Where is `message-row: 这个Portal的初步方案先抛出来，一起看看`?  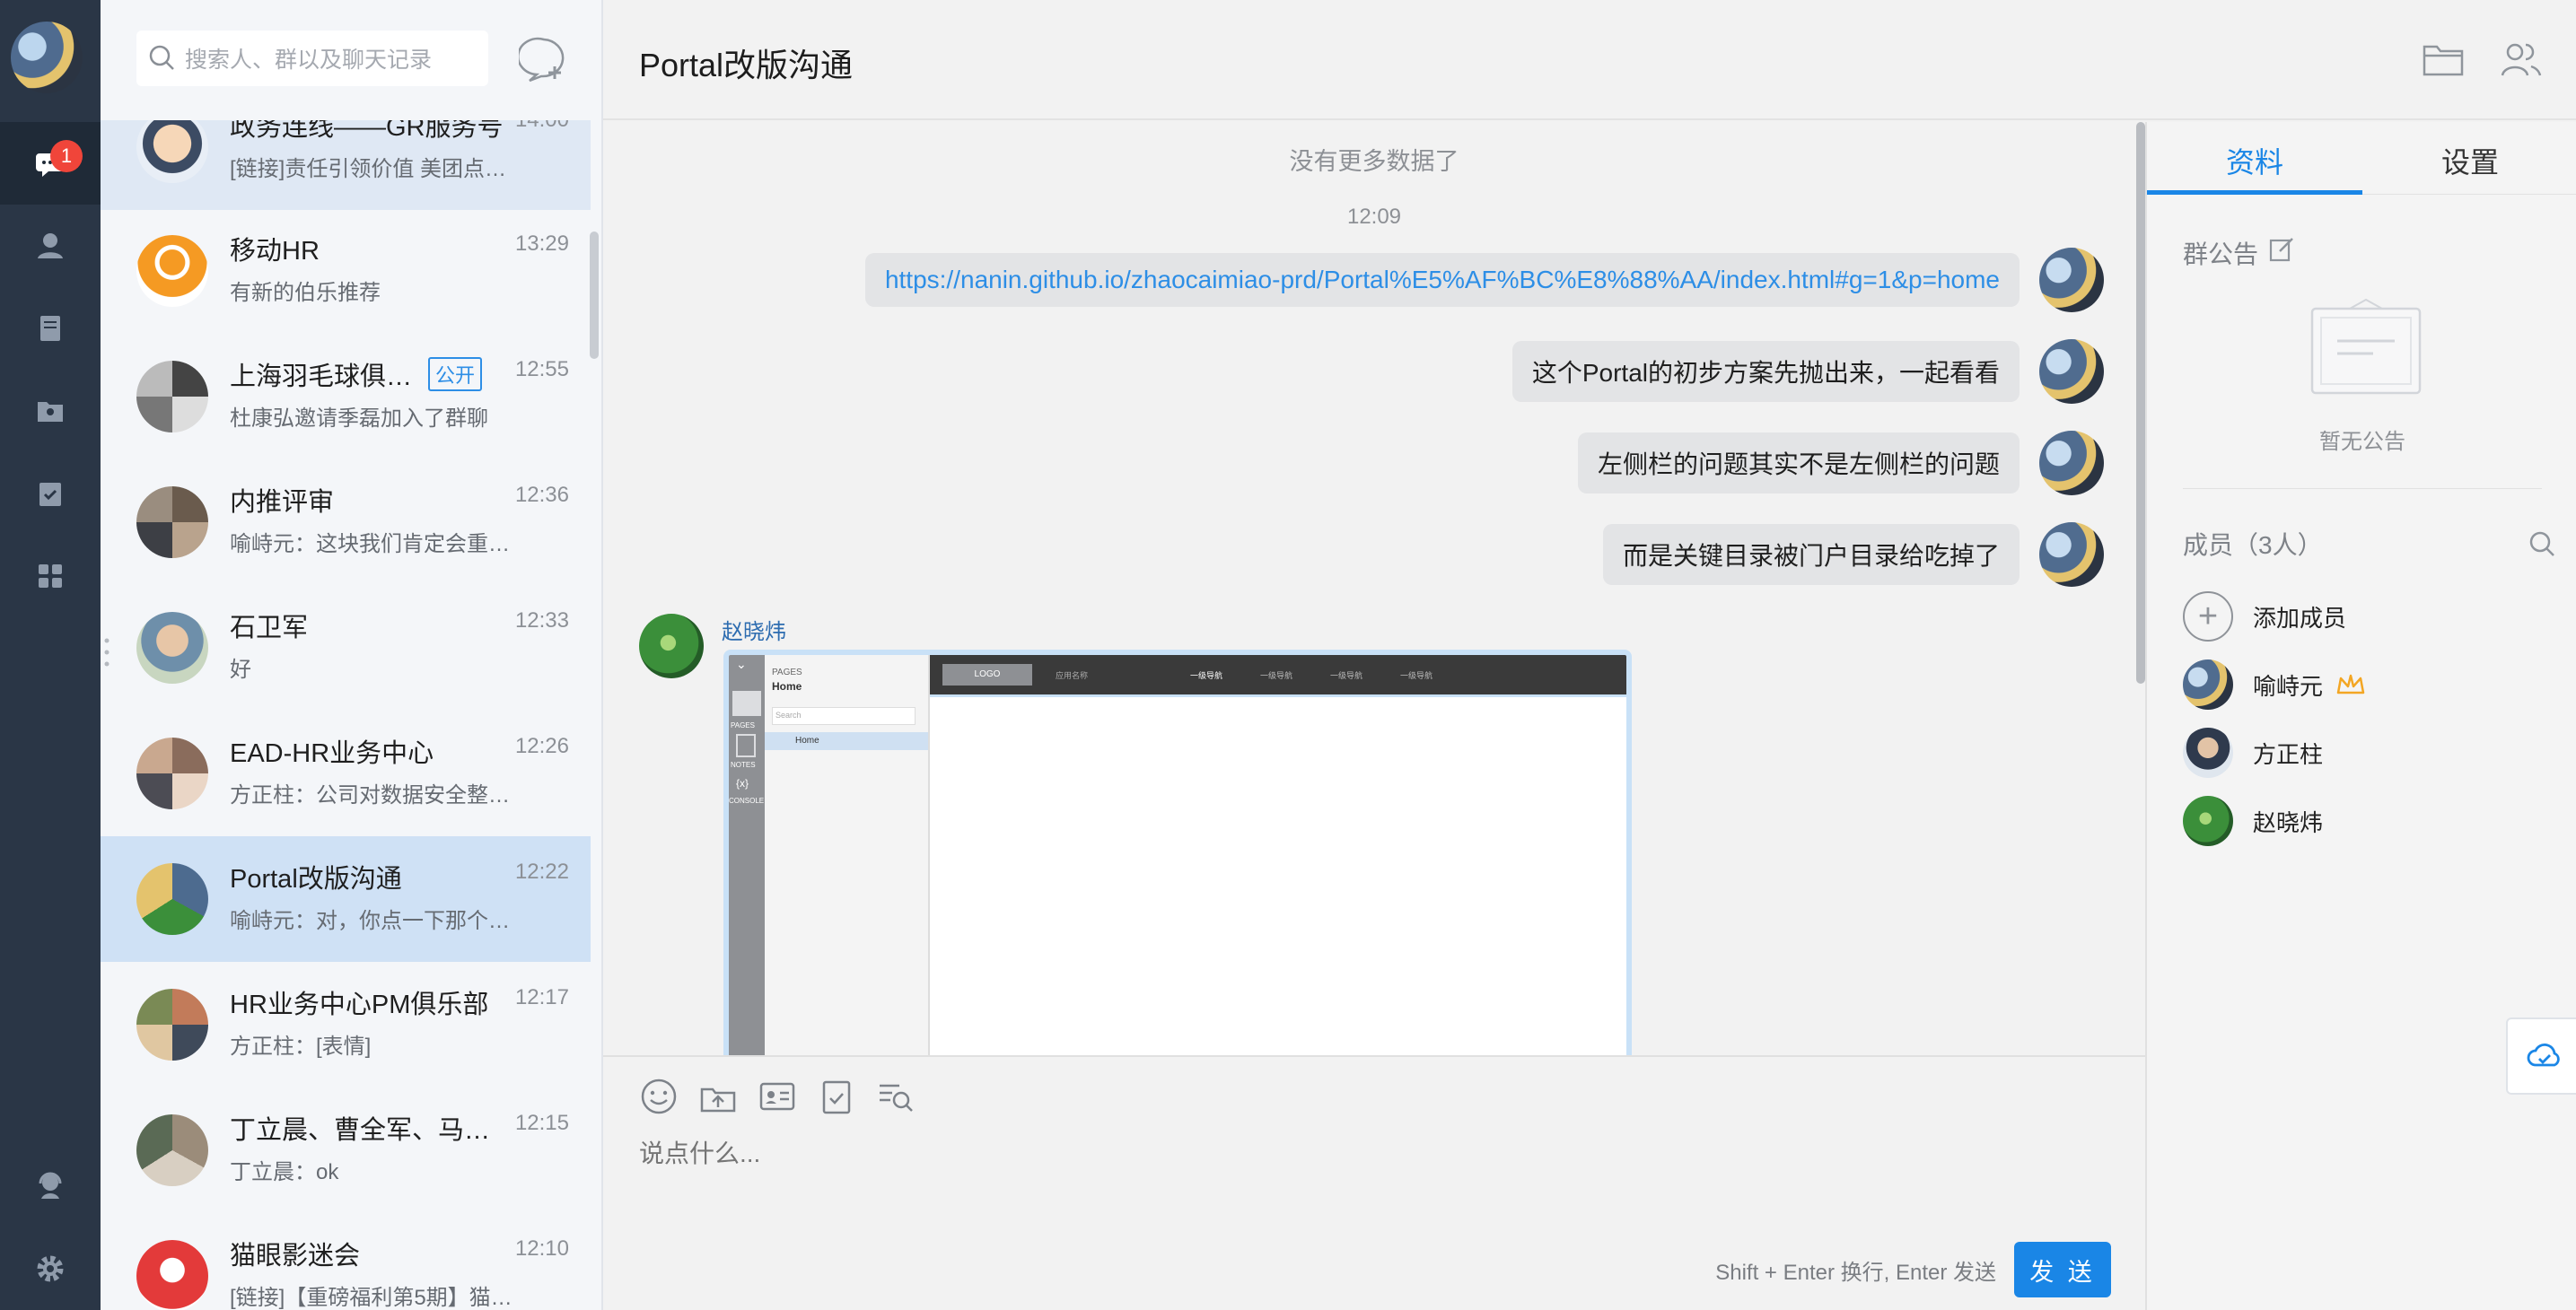 message-row: 这个Portal的初步方案先抛出来，一起看看 is located at coordinates (1807, 372).